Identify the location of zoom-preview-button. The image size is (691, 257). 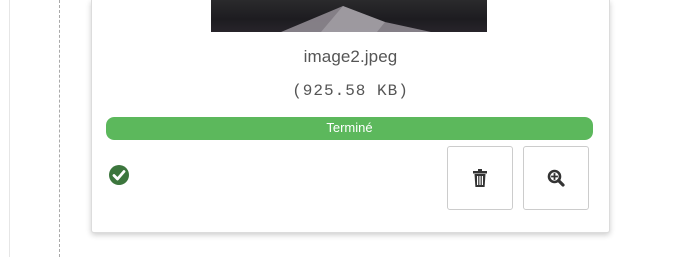
(556, 178).